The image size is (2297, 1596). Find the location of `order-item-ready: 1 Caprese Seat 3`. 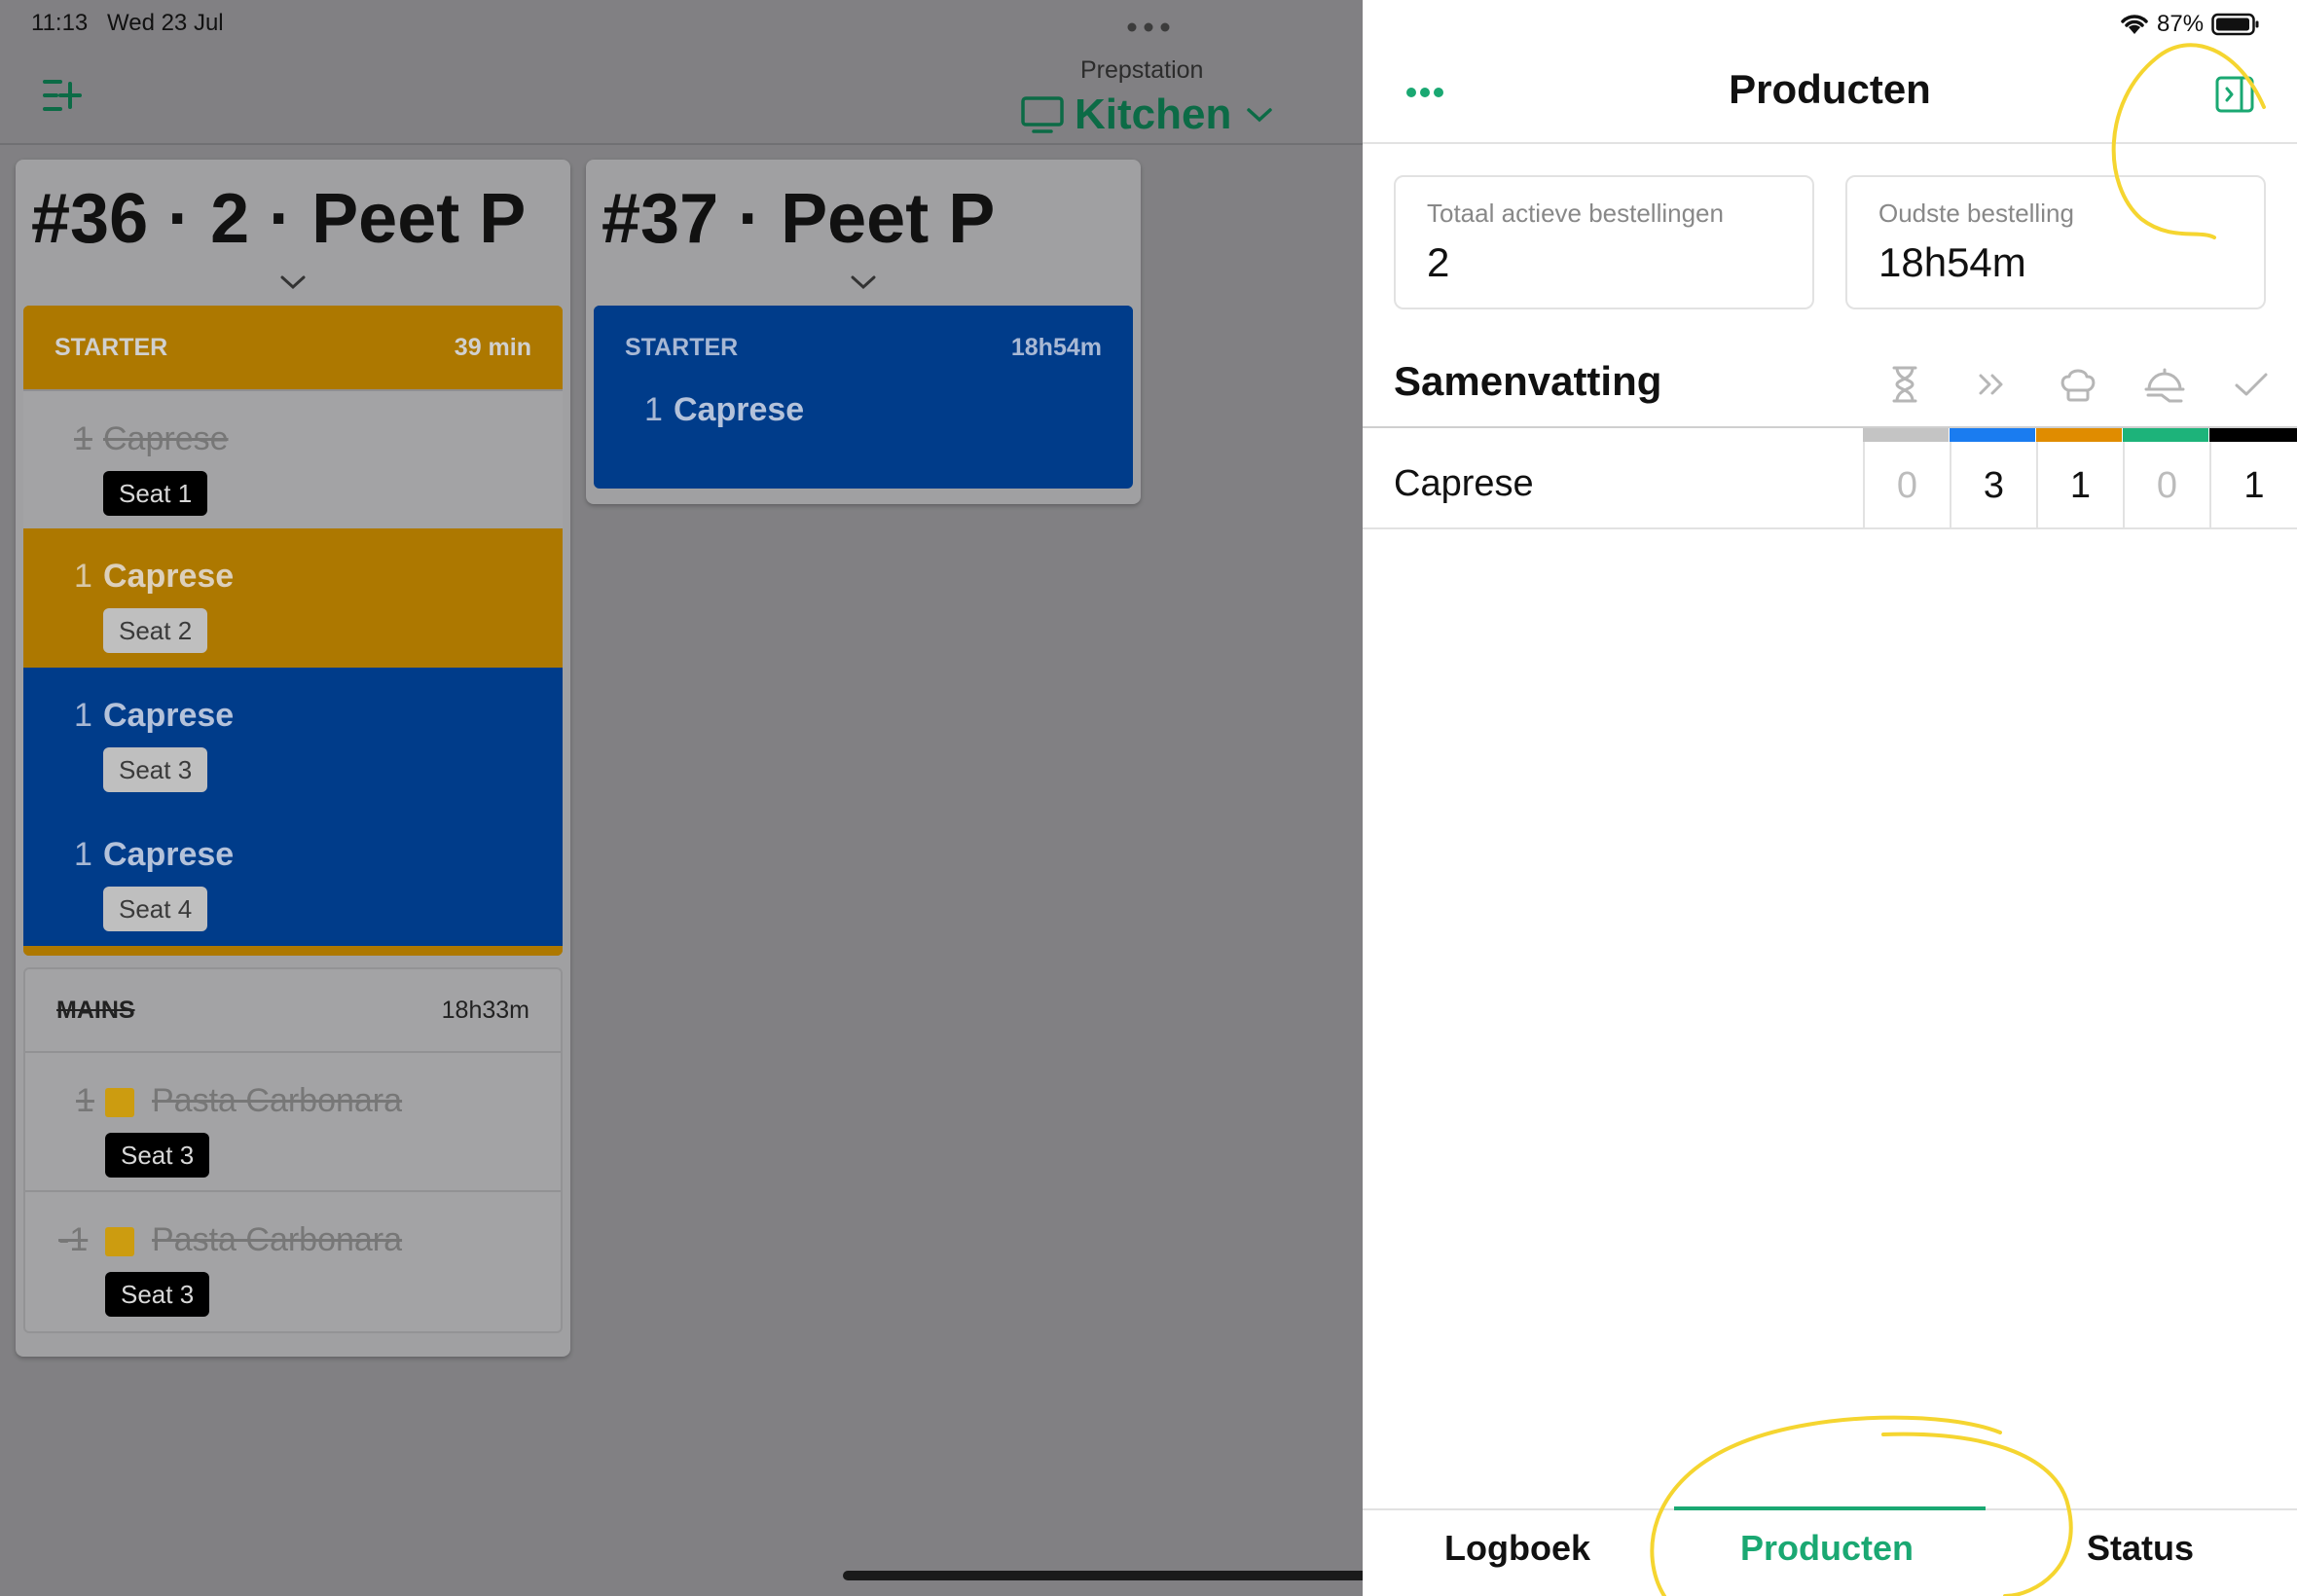

order-item-ready: 1 Caprese Seat 3 is located at coordinates (293, 737).